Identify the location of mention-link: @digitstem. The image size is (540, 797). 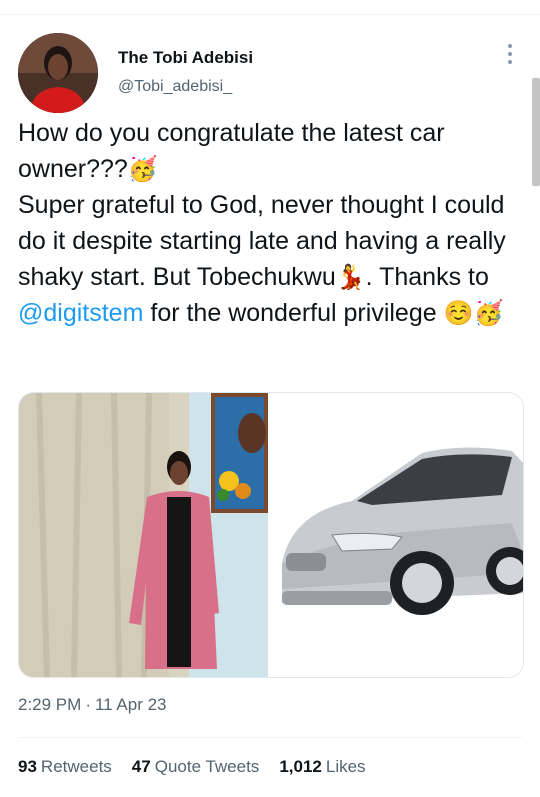
(80, 313).